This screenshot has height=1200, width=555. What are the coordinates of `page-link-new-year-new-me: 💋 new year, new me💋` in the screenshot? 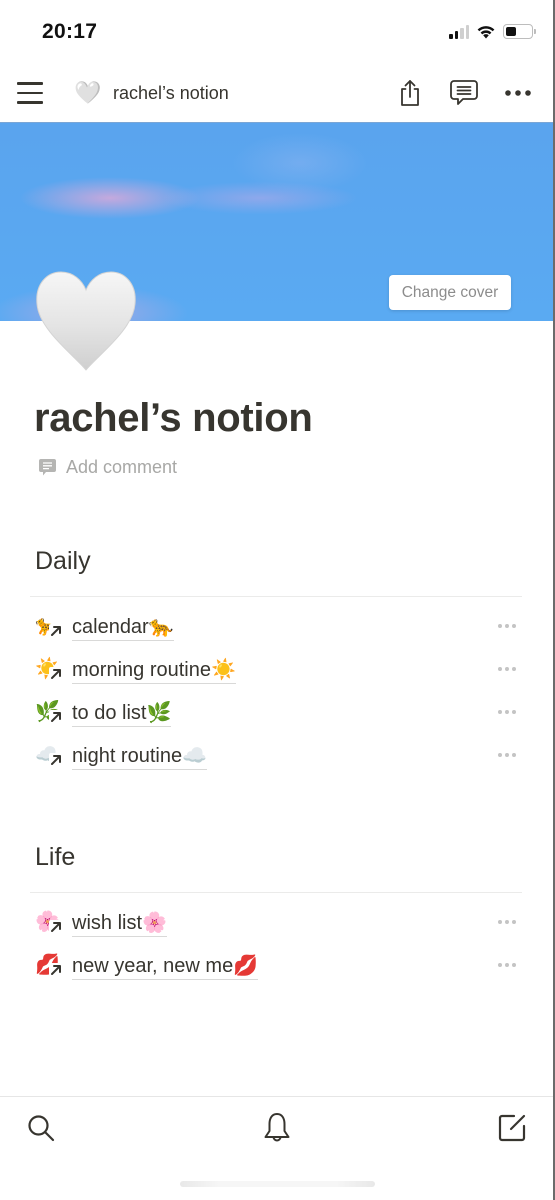 It's located at (275, 967).